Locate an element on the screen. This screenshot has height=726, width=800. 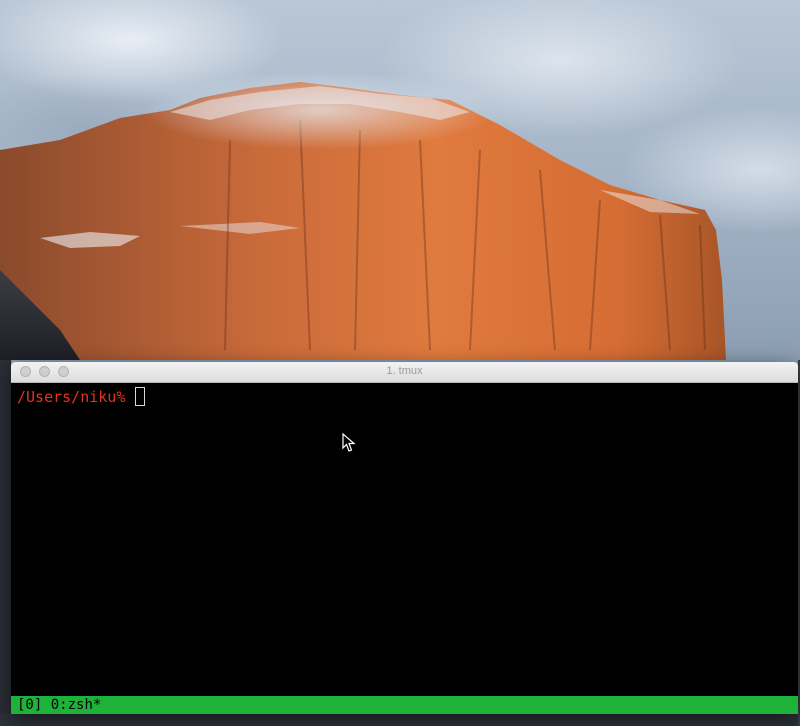
tmux-status-bar: [0] 0:zsh* is located at coordinates (404, 705).